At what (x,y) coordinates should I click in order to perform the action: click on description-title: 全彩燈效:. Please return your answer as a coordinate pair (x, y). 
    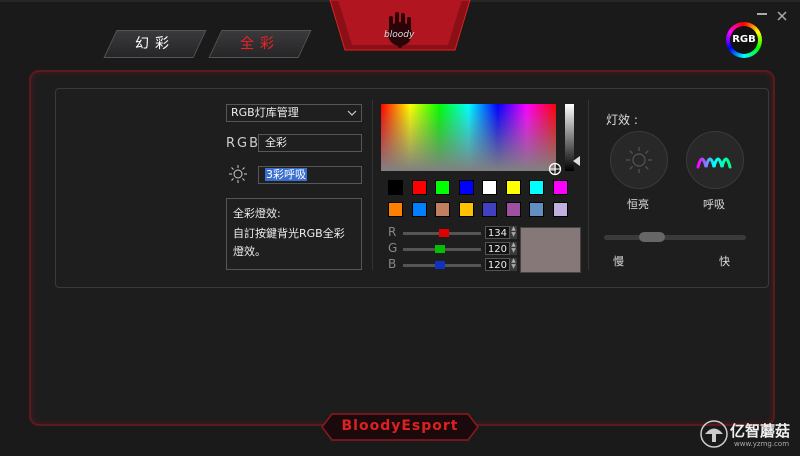
    Looking at the image, I should click on (257, 213).